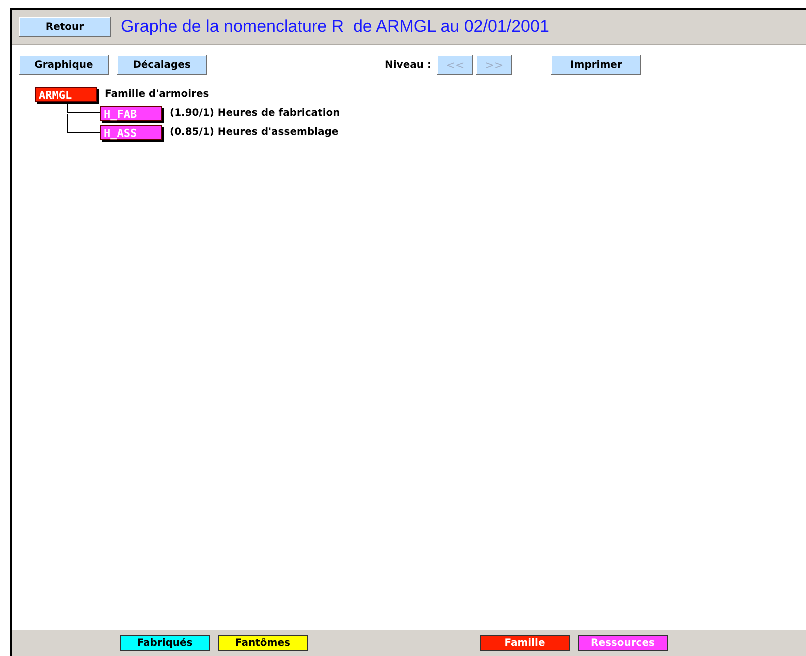  What do you see at coordinates (64, 65) in the screenshot?
I see `toolbar-button: Graphique` at bounding box center [64, 65].